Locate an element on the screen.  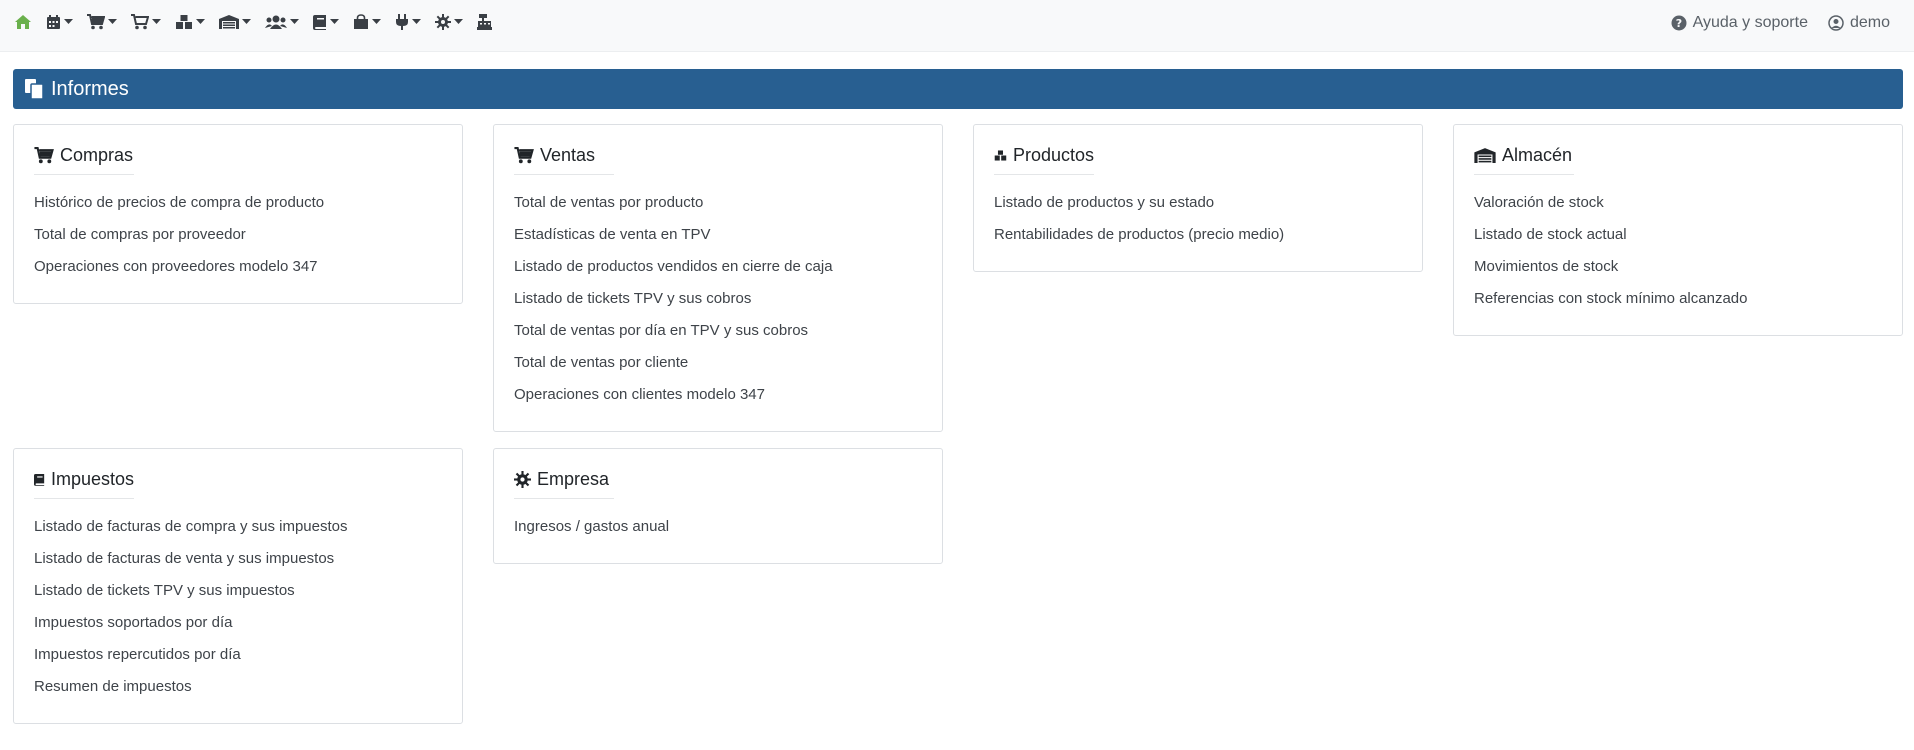
report-link: Total de ventas por producto is located at coordinates (718, 203).